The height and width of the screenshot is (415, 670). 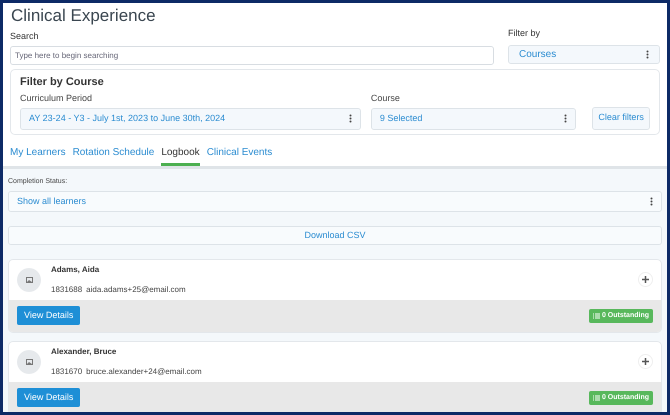 I want to click on learner-id: 1831670, so click(x=66, y=372).